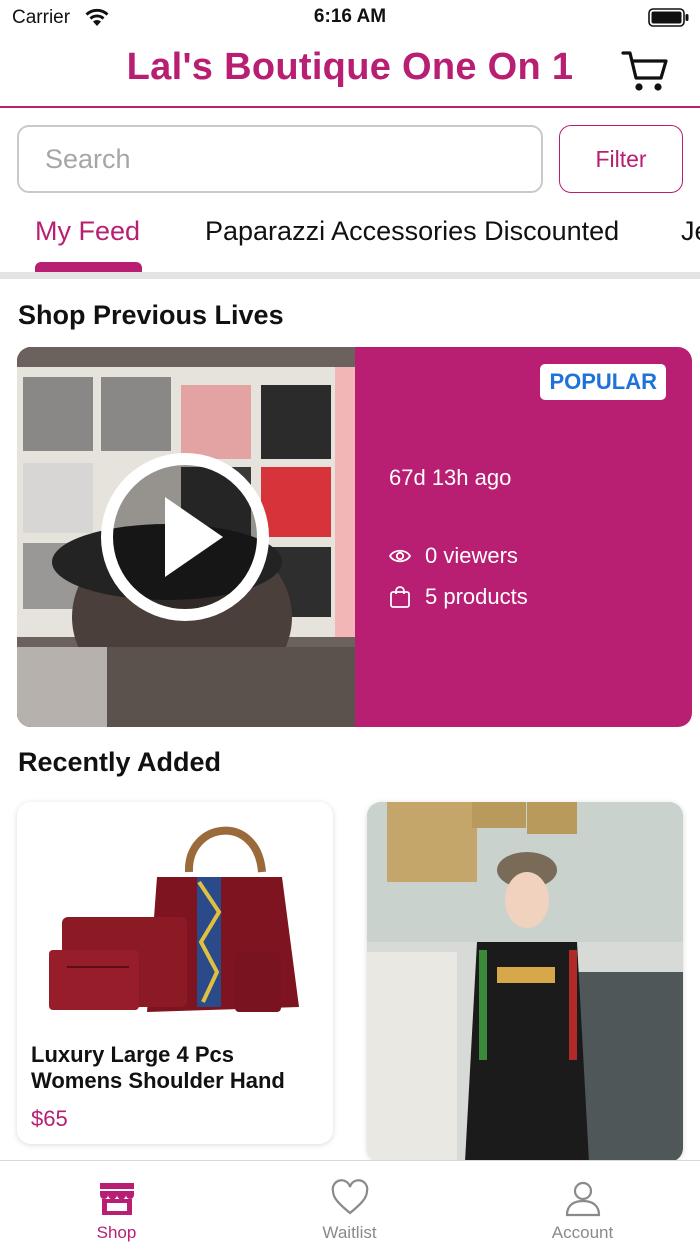  Describe the element at coordinates (476, 596) in the screenshot. I see `live-products-text: 5 products` at that location.